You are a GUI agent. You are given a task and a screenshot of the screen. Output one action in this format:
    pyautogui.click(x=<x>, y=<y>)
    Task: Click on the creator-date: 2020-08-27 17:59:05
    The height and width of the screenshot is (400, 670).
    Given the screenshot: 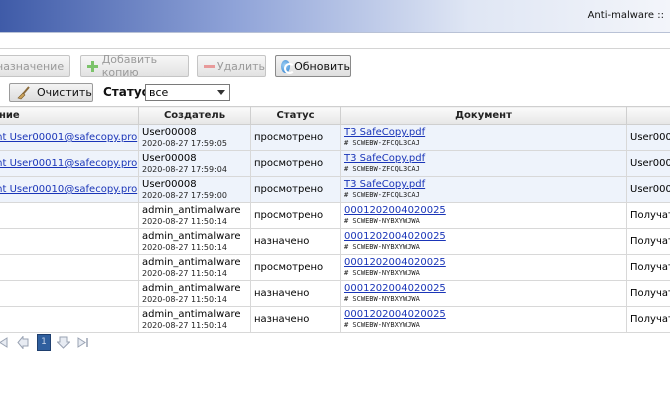 What is the action you would take?
    pyautogui.click(x=184, y=143)
    